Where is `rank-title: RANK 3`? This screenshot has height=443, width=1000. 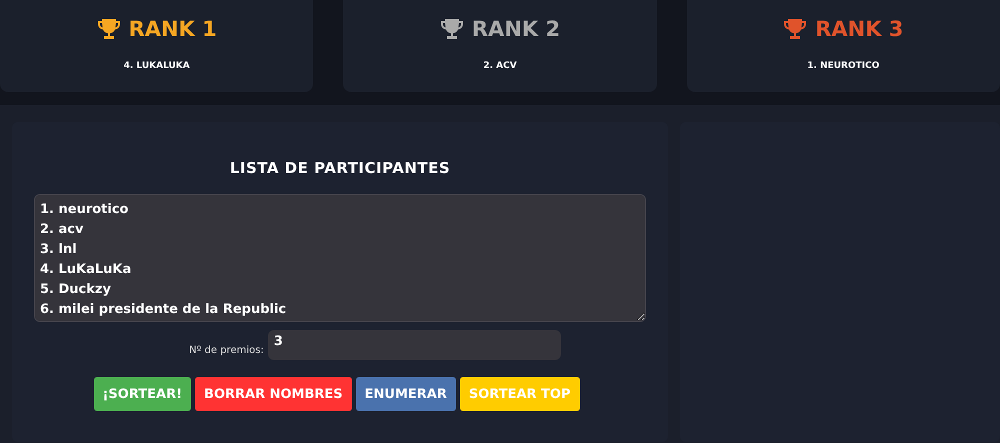 rank-title: RANK 3 is located at coordinates (859, 29).